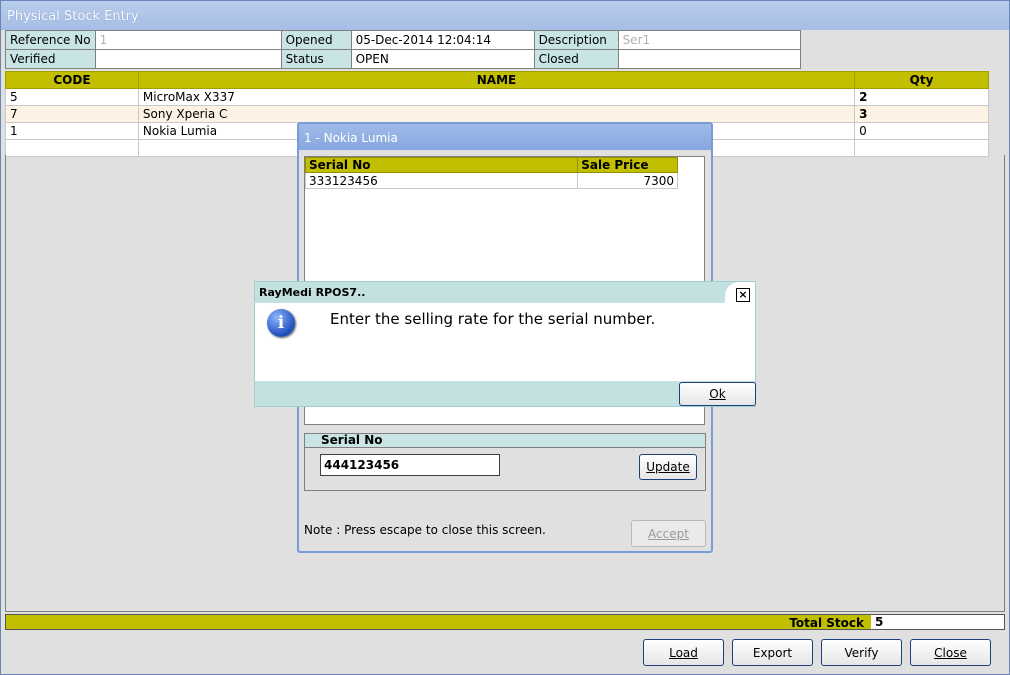 Image resolution: width=1010 pixels, height=675 pixels. I want to click on window-title: Physical Stock Entry, so click(505, 15).